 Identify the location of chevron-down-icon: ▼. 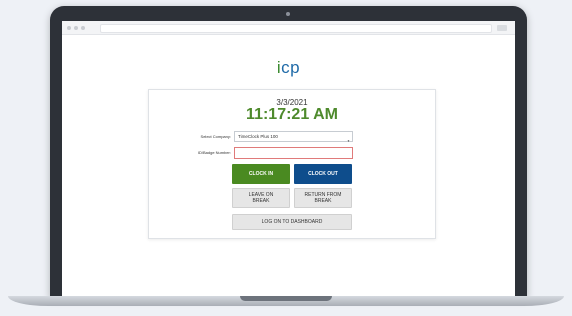
(348, 141).